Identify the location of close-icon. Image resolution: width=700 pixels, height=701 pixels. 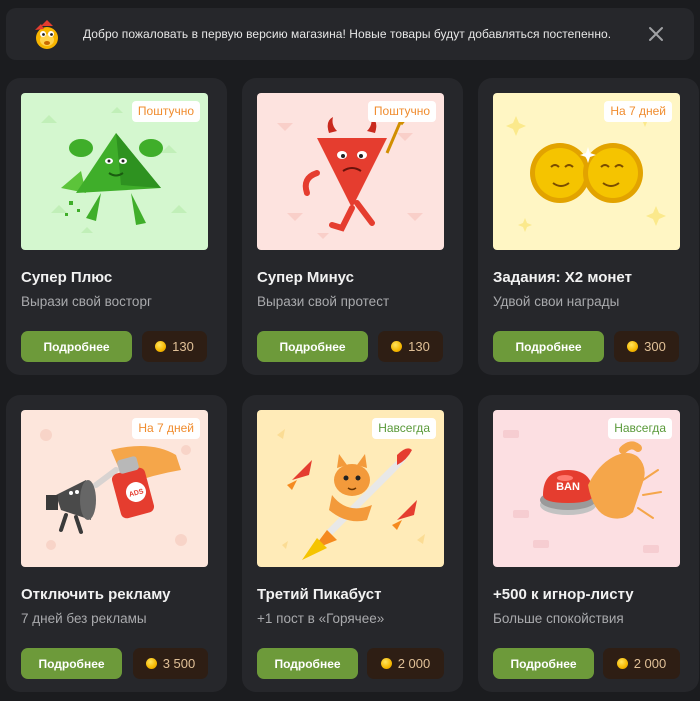
(656, 34).